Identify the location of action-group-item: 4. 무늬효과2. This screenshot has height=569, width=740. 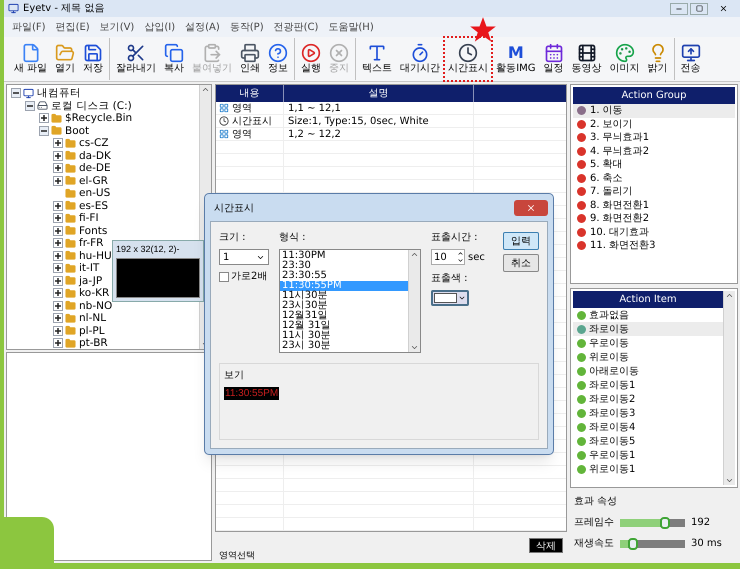
(654, 151).